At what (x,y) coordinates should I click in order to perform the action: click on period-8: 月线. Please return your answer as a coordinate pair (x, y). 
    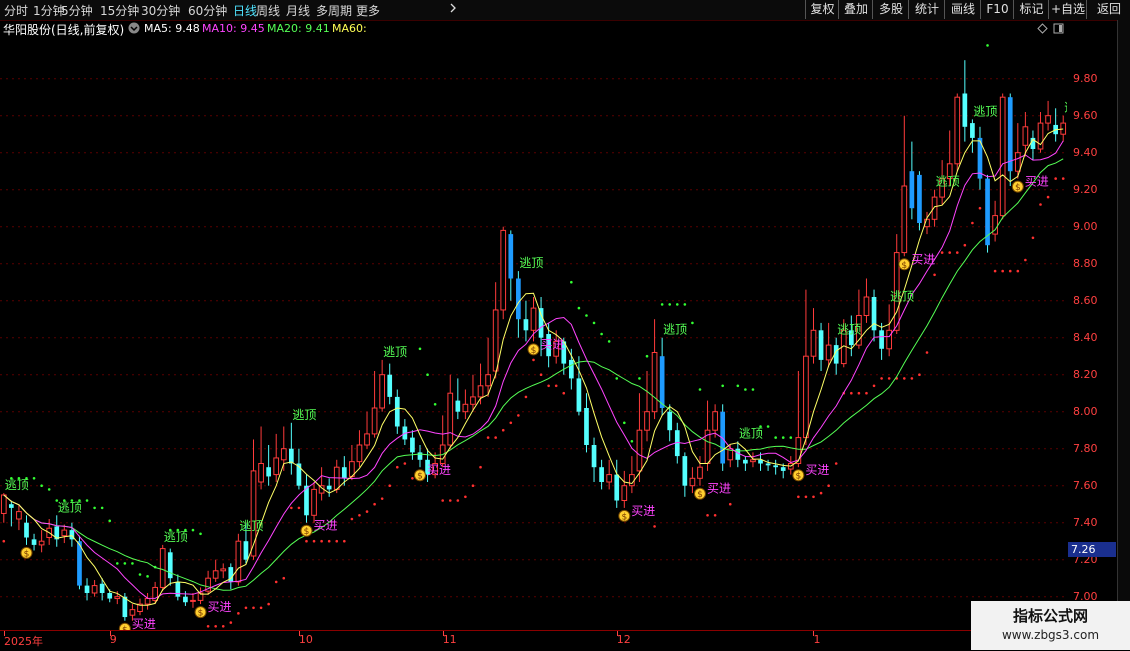
    Looking at the image, I should click on (298, 10).